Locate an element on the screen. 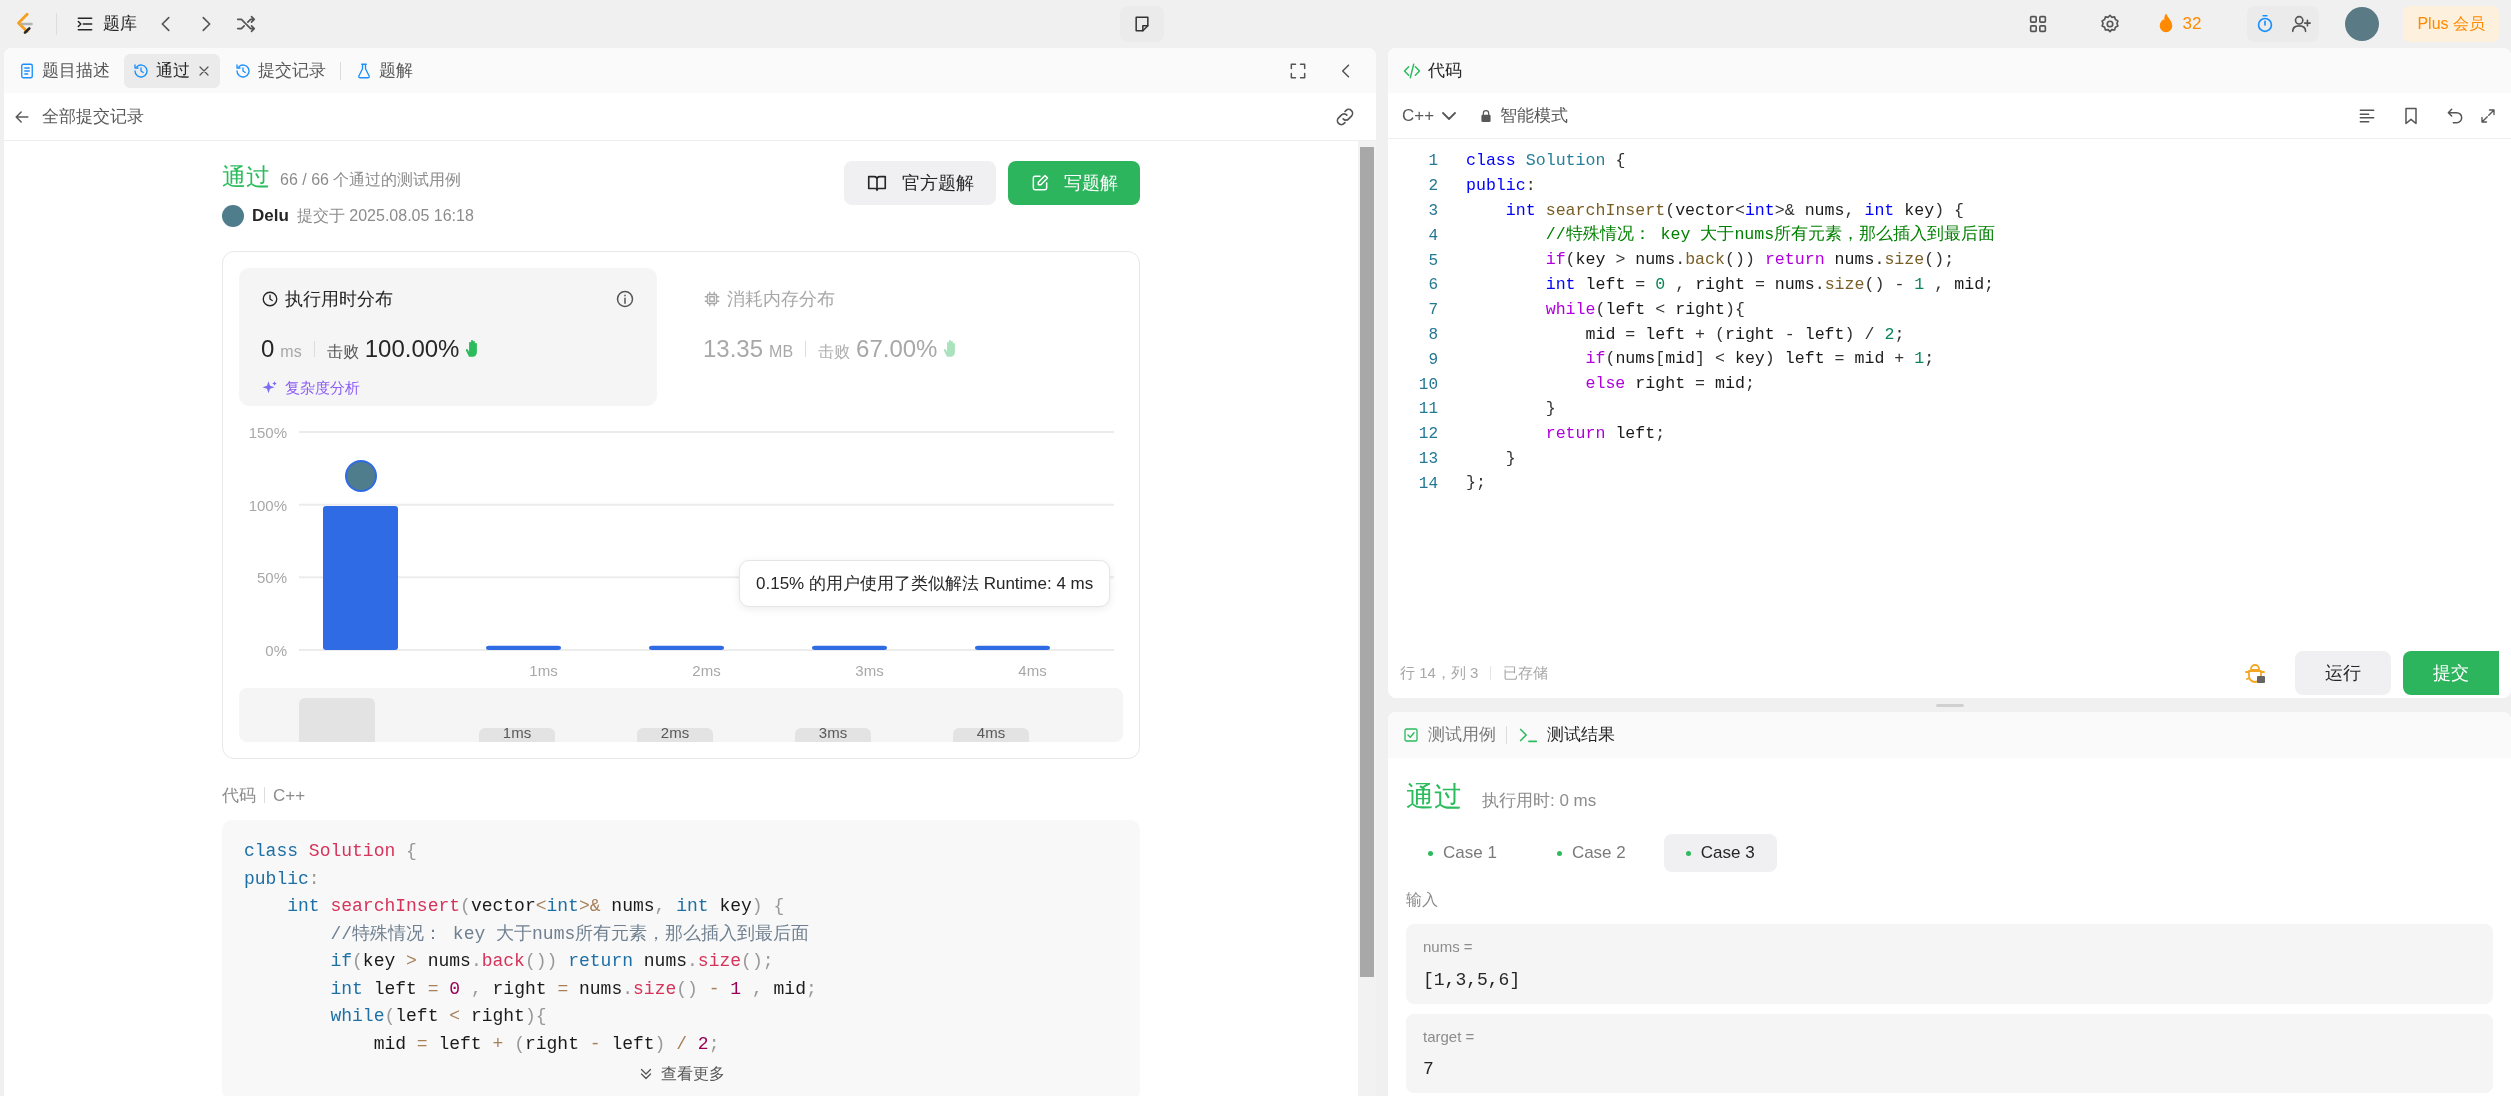 The image size is (2511, 1096). note-button is located at coordinates (1141, 24).